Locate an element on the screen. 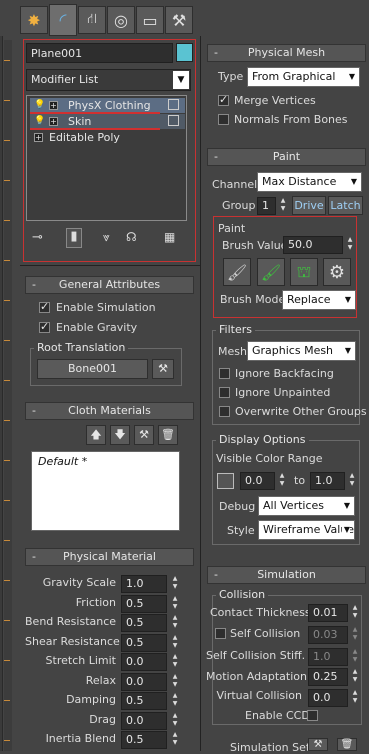 This screenshot has height=754, width=369. enable-ccd-checkbox is located at coordinates (312, 715).